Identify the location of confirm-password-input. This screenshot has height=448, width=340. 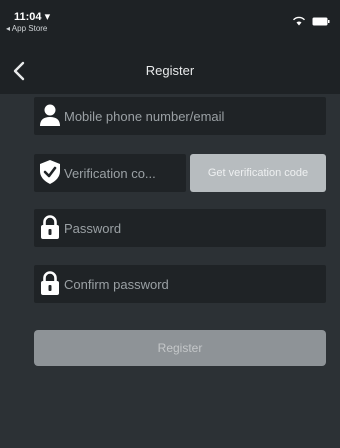
(192, 284).